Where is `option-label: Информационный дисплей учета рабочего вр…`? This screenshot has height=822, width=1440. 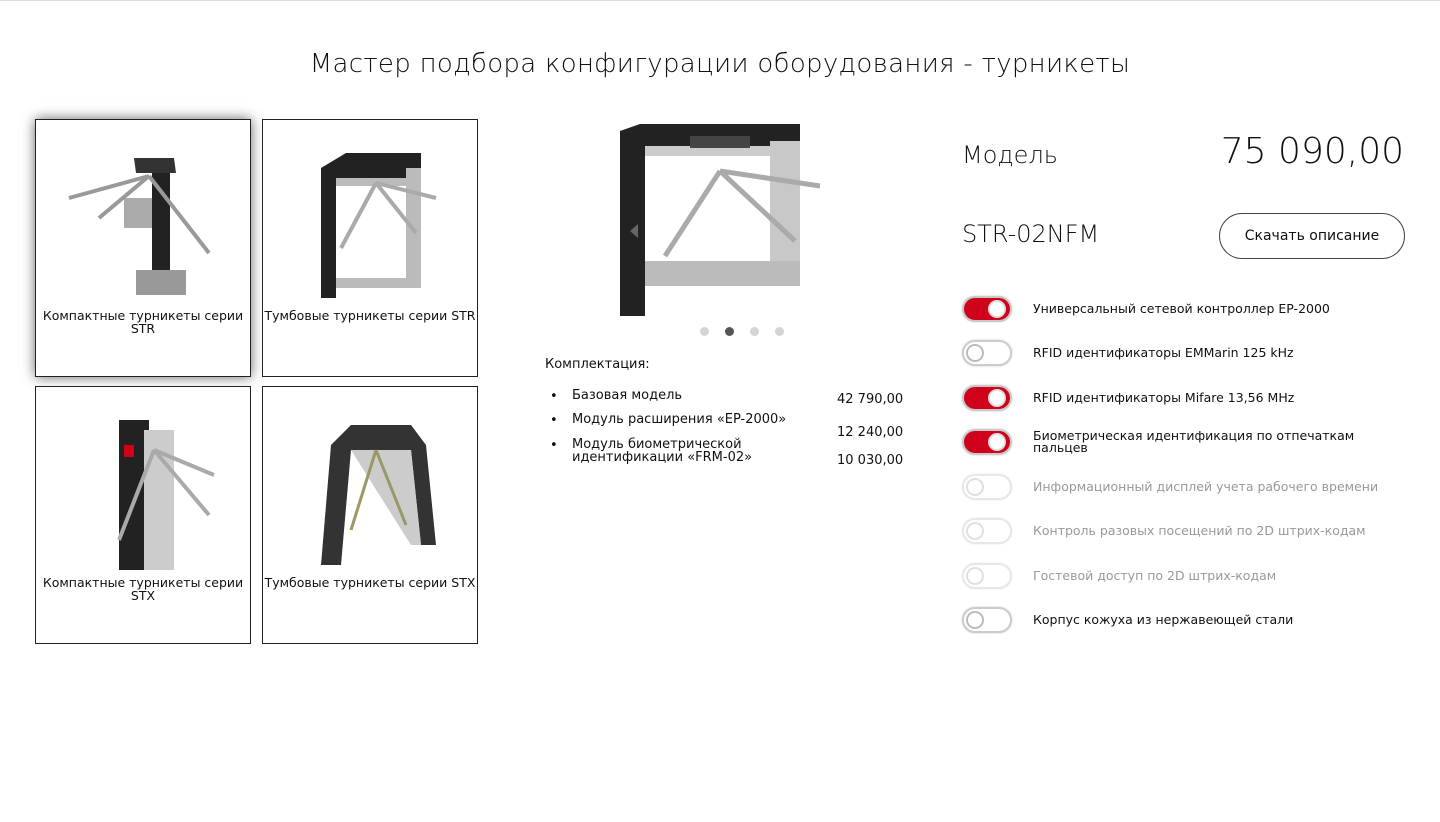 option-label: Информационный дисплей учета рабочего вр… is located at coordinates (1206, 486).